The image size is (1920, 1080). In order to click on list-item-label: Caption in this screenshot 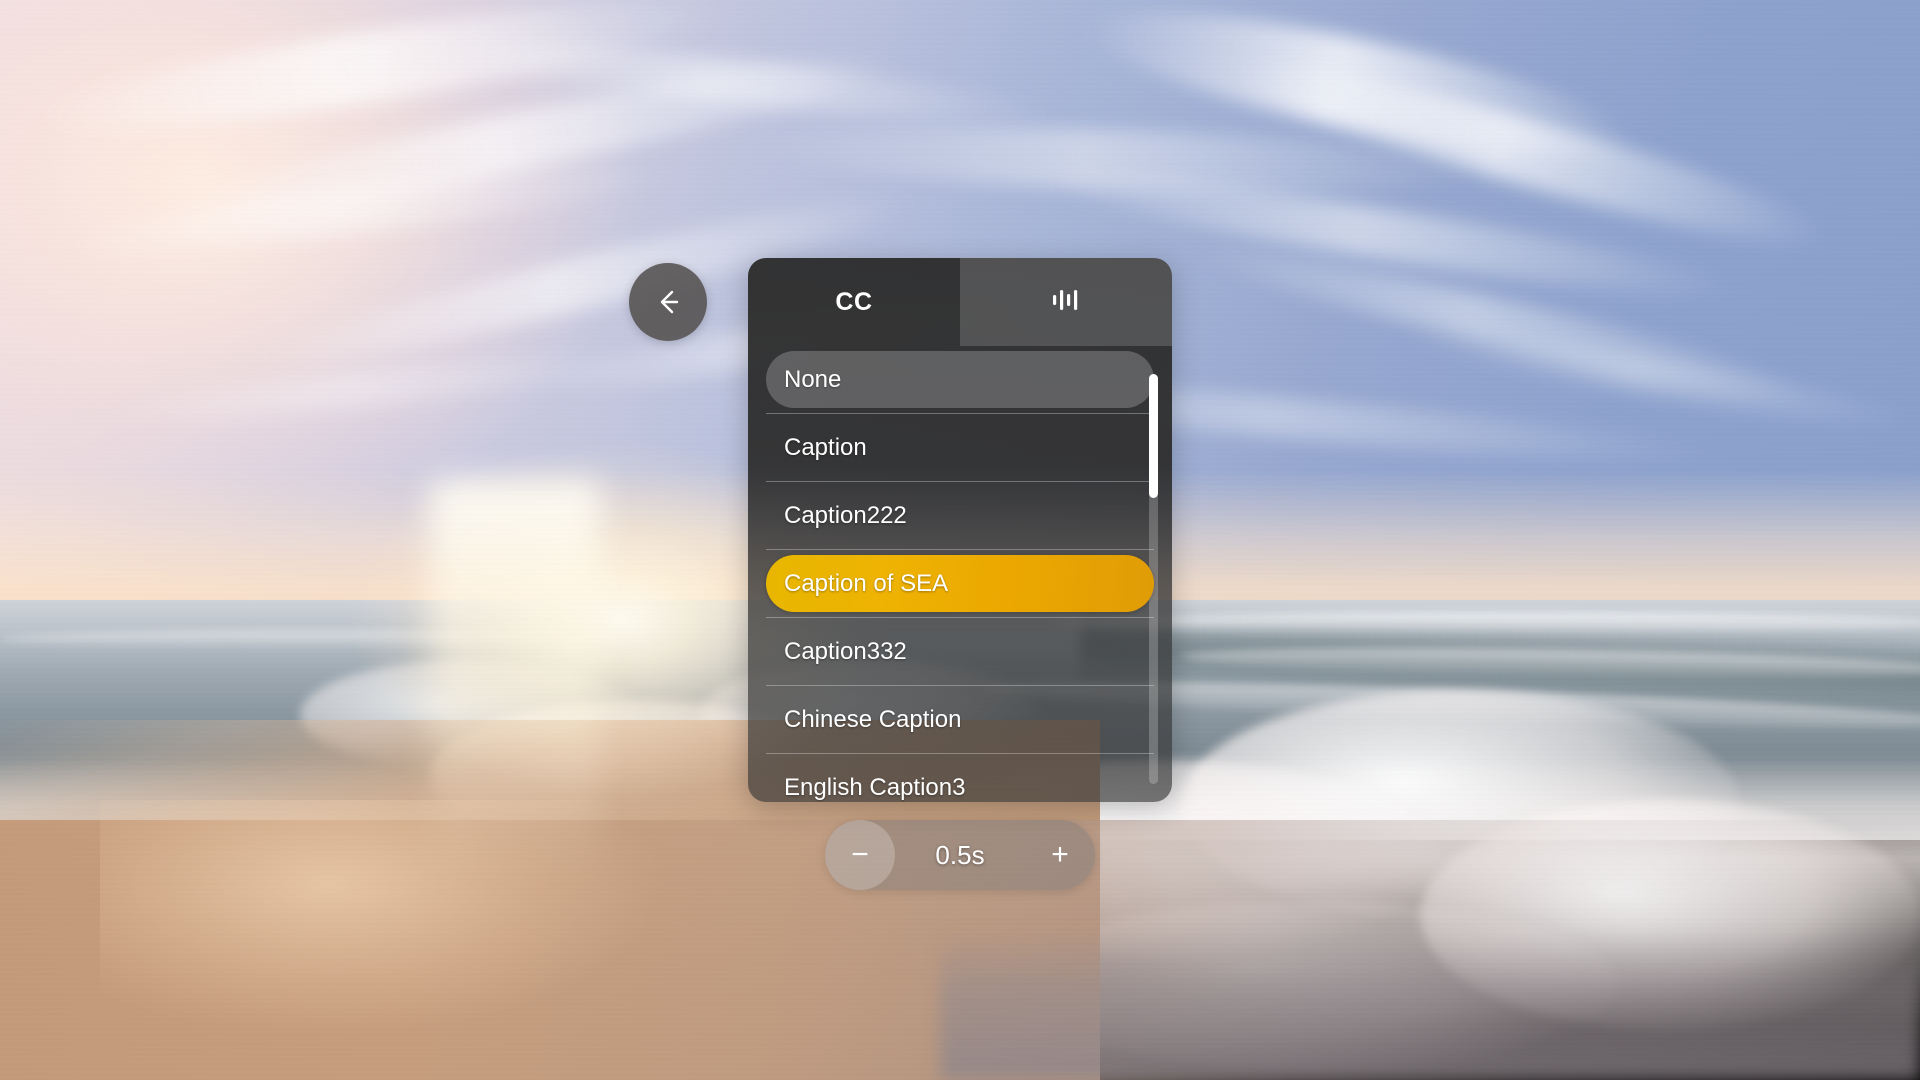, I will do `click(825, 447)`.